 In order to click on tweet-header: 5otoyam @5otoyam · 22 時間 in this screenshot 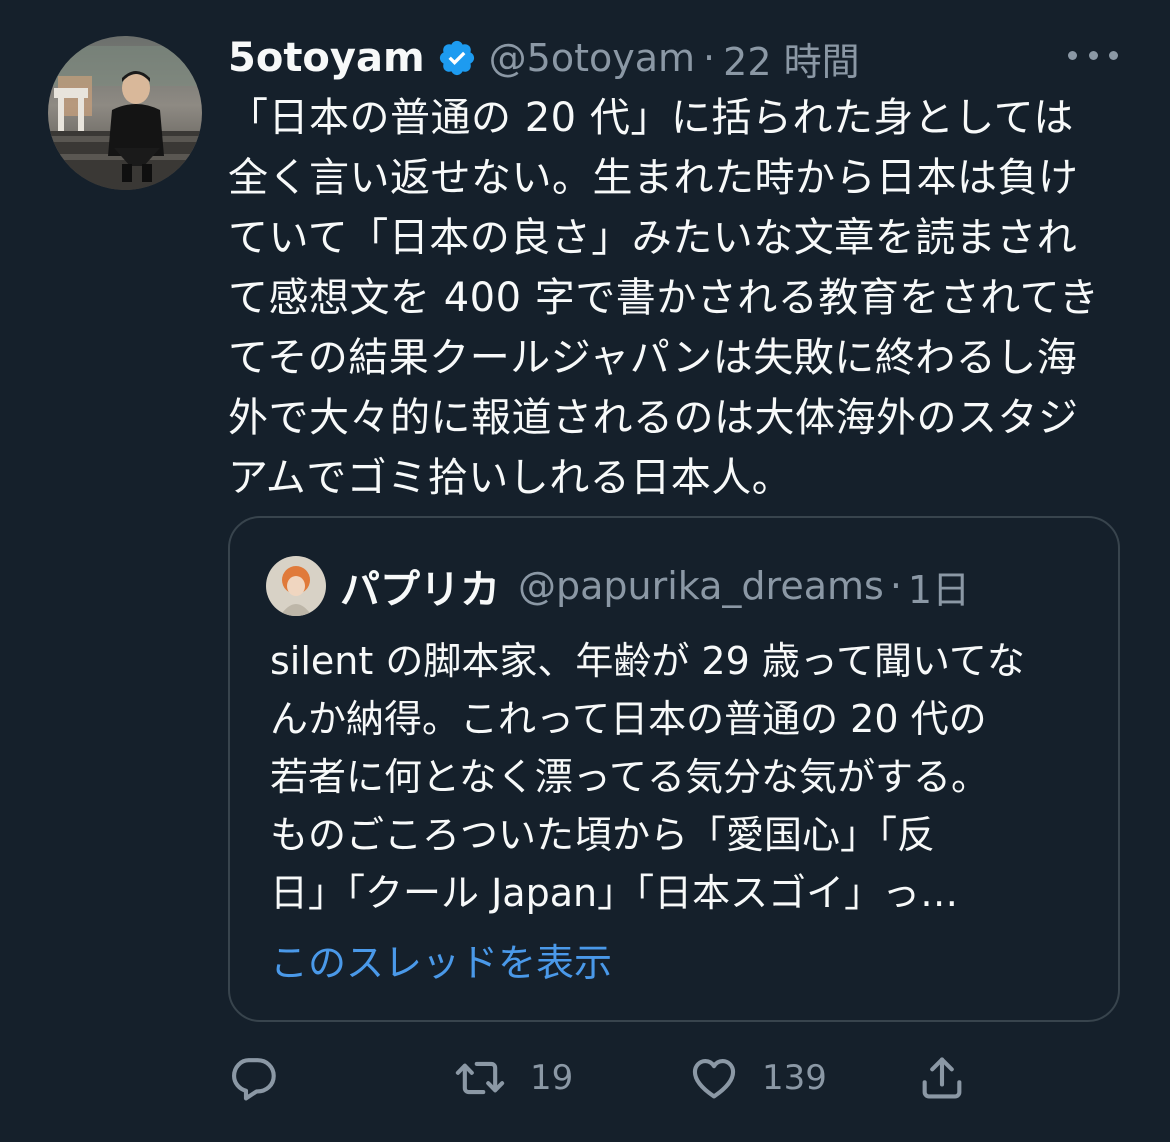, I will do `click(544, 58)`.